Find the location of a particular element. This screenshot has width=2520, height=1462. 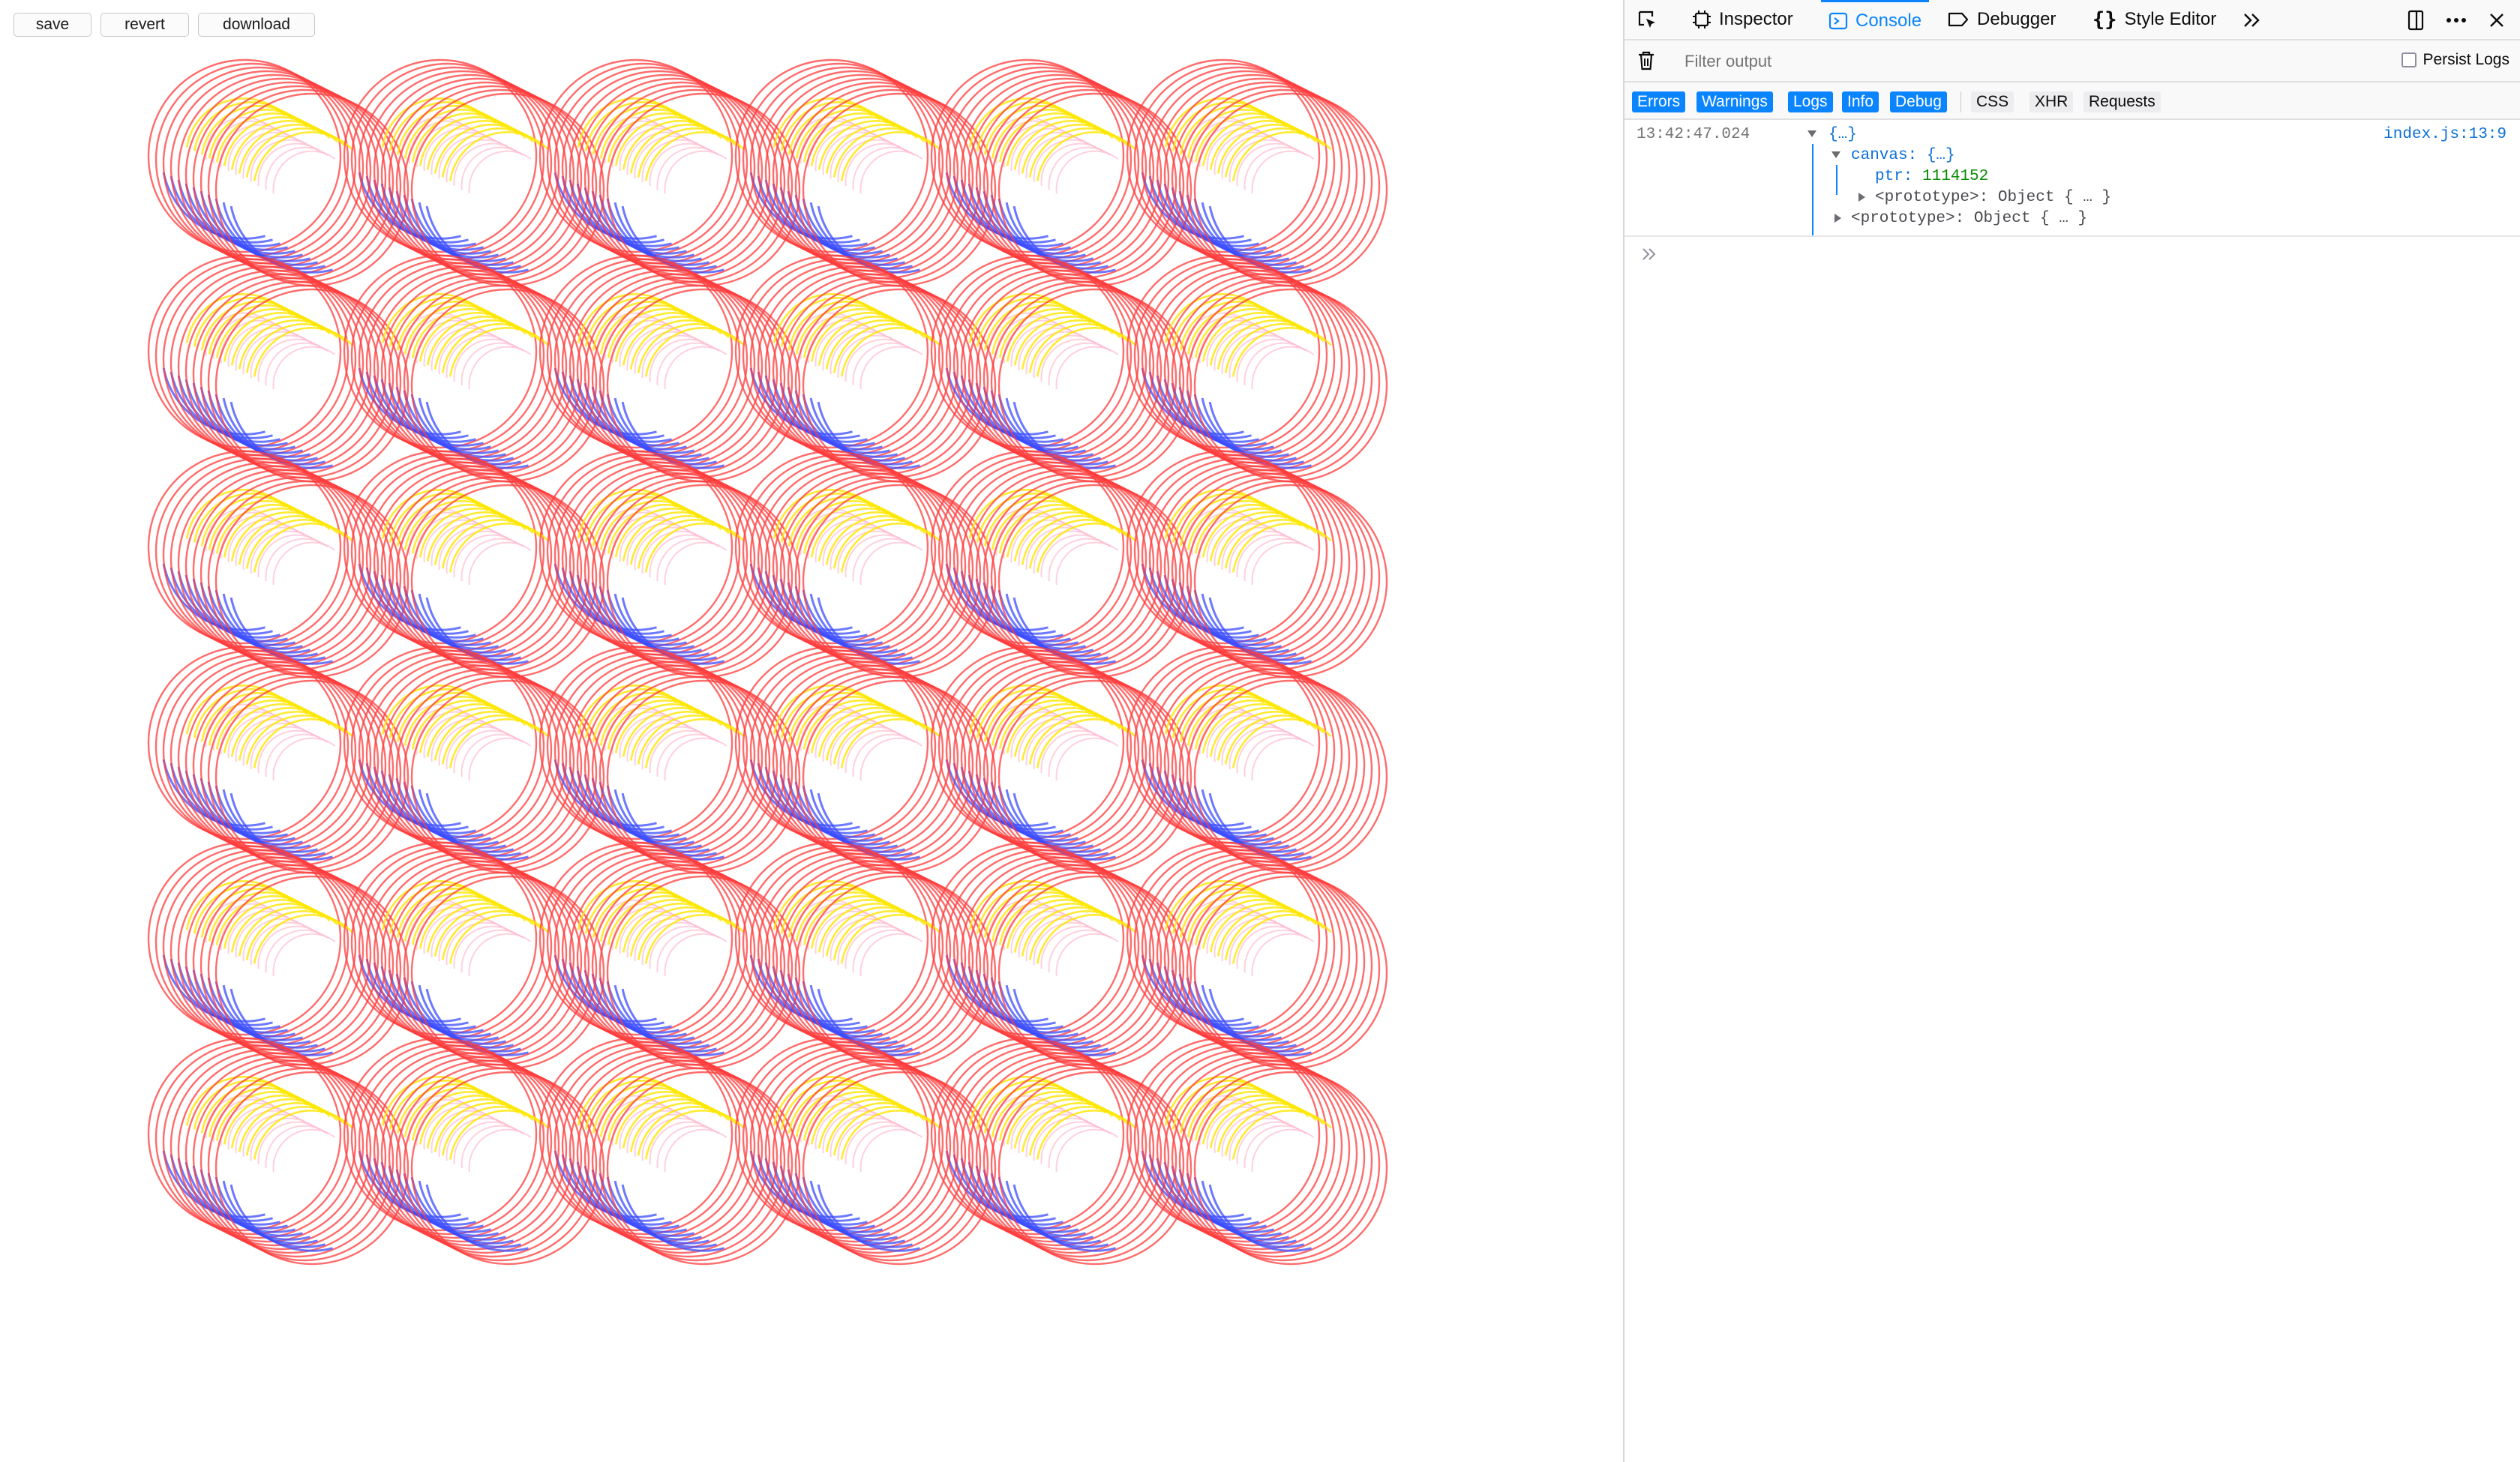

canvas-prototype-entry: <prototype>: Object { … } is located at coordinates (1993, 197).